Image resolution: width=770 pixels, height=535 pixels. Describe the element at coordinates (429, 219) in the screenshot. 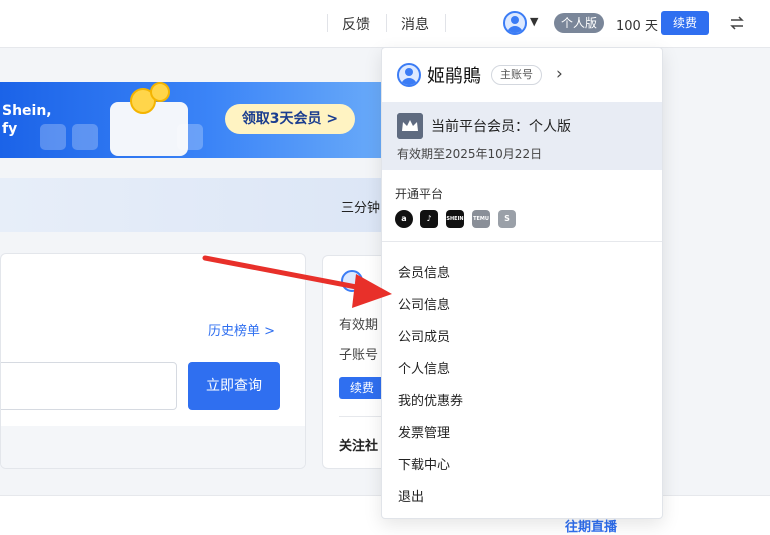

I see `tiktok-icon: ♪` at that location.